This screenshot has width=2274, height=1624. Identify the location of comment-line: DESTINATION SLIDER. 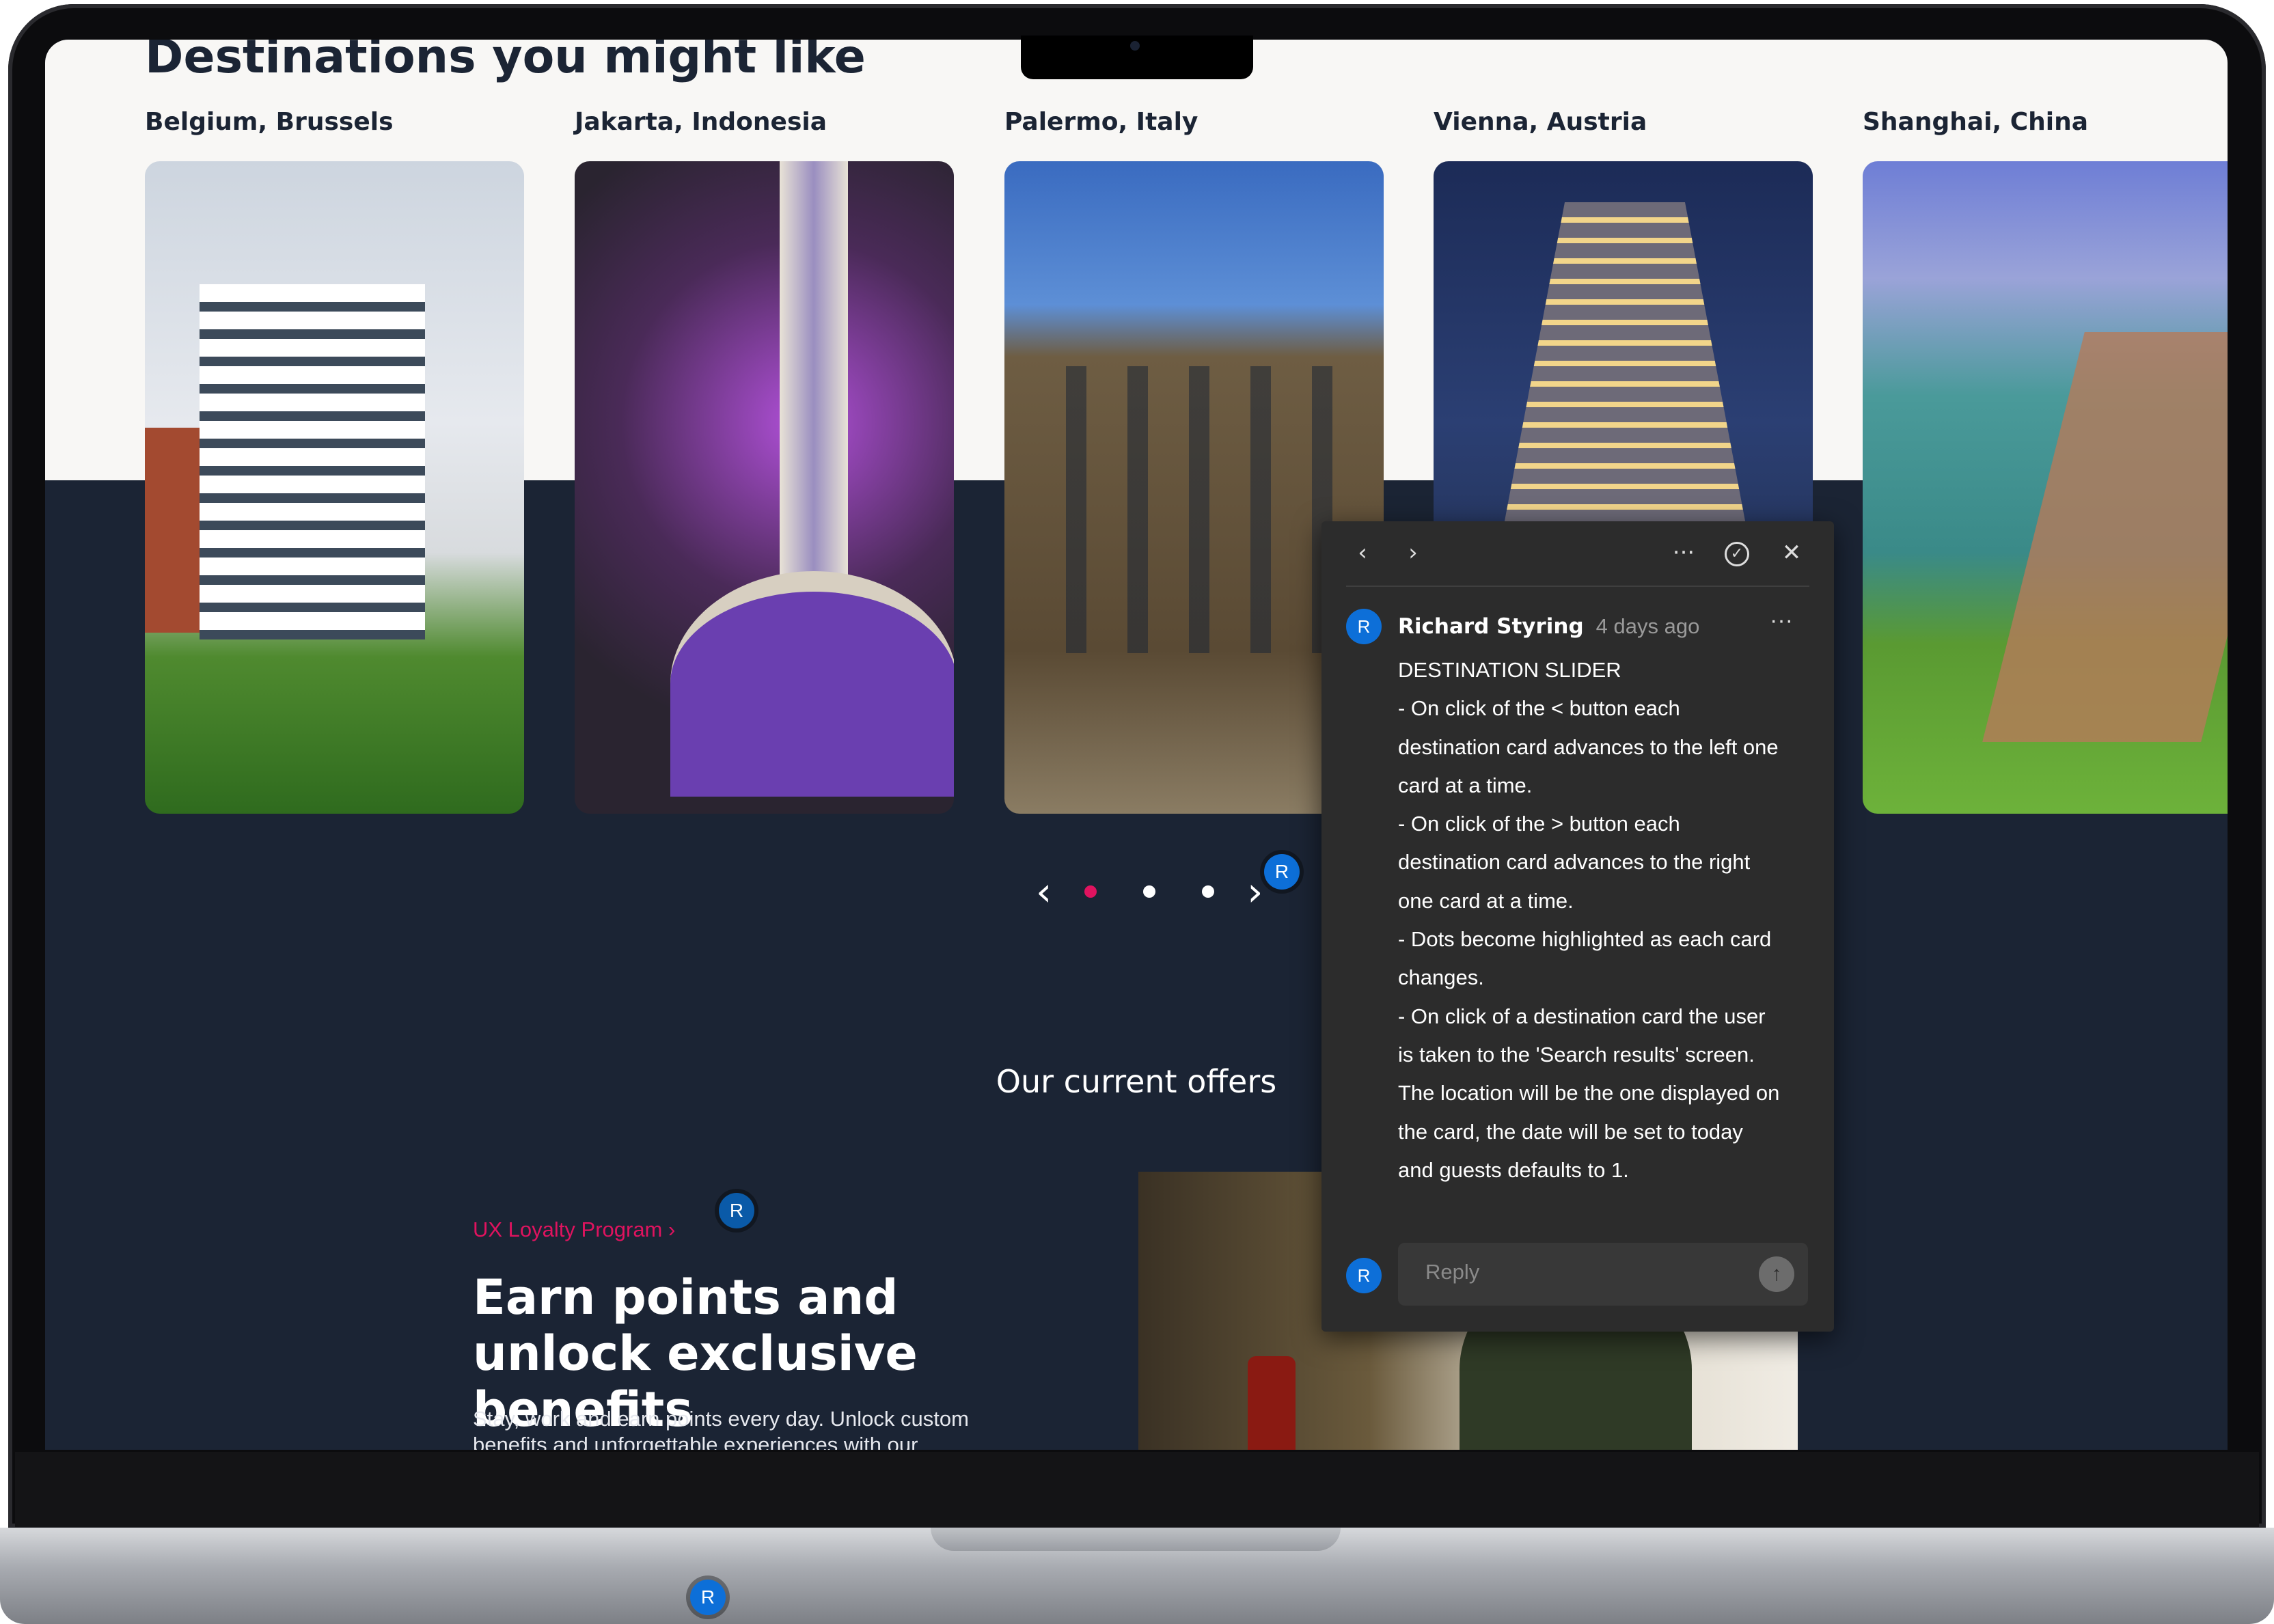
(1509, 670).